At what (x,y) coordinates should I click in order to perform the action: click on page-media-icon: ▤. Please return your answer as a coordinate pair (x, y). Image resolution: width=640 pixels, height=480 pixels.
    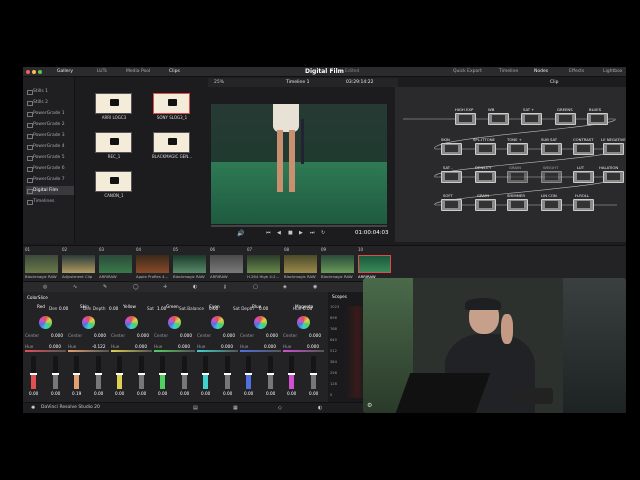
    Looking at the image, I should click on (195, 408).